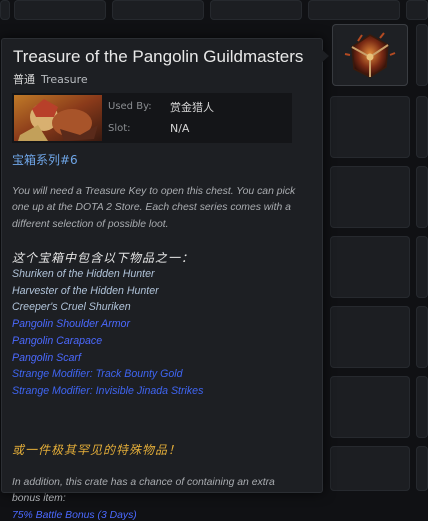  I want to click on loot-item: Pangolin Carapace, so click(57, 340).